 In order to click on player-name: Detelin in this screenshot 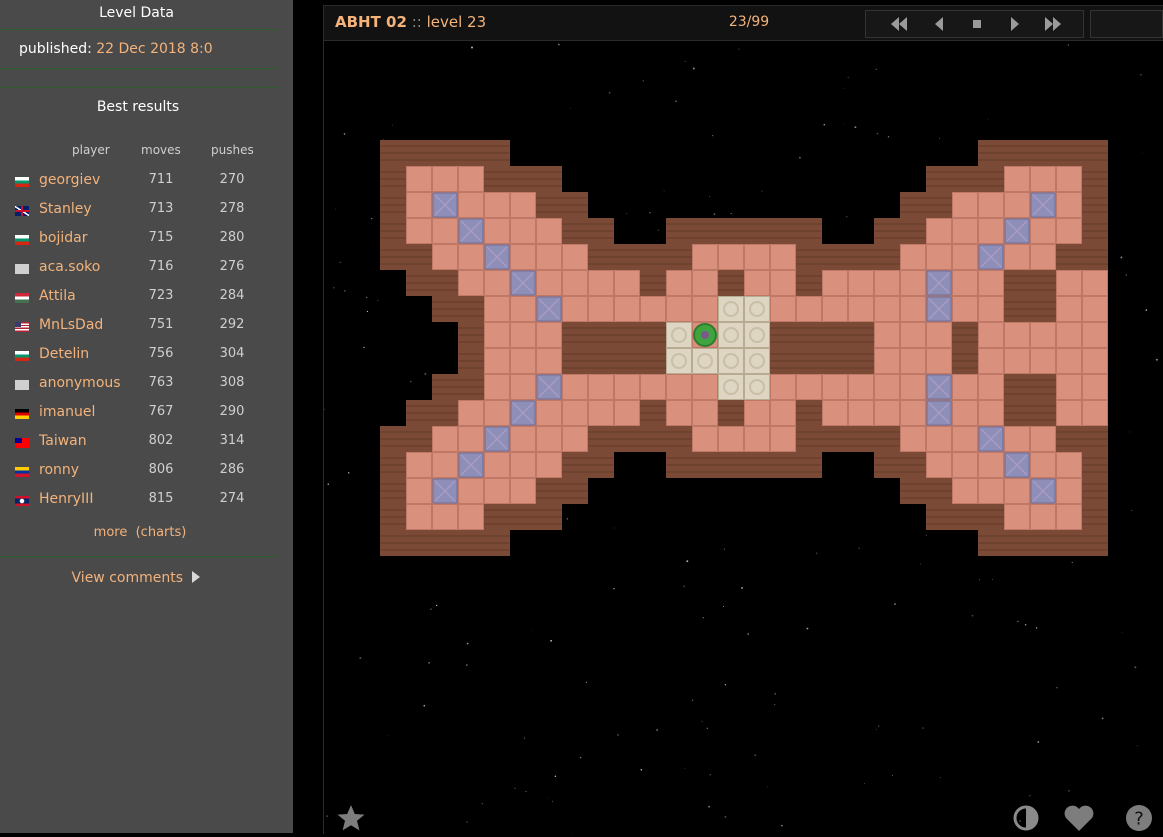, I will do `click(64, 354)`.